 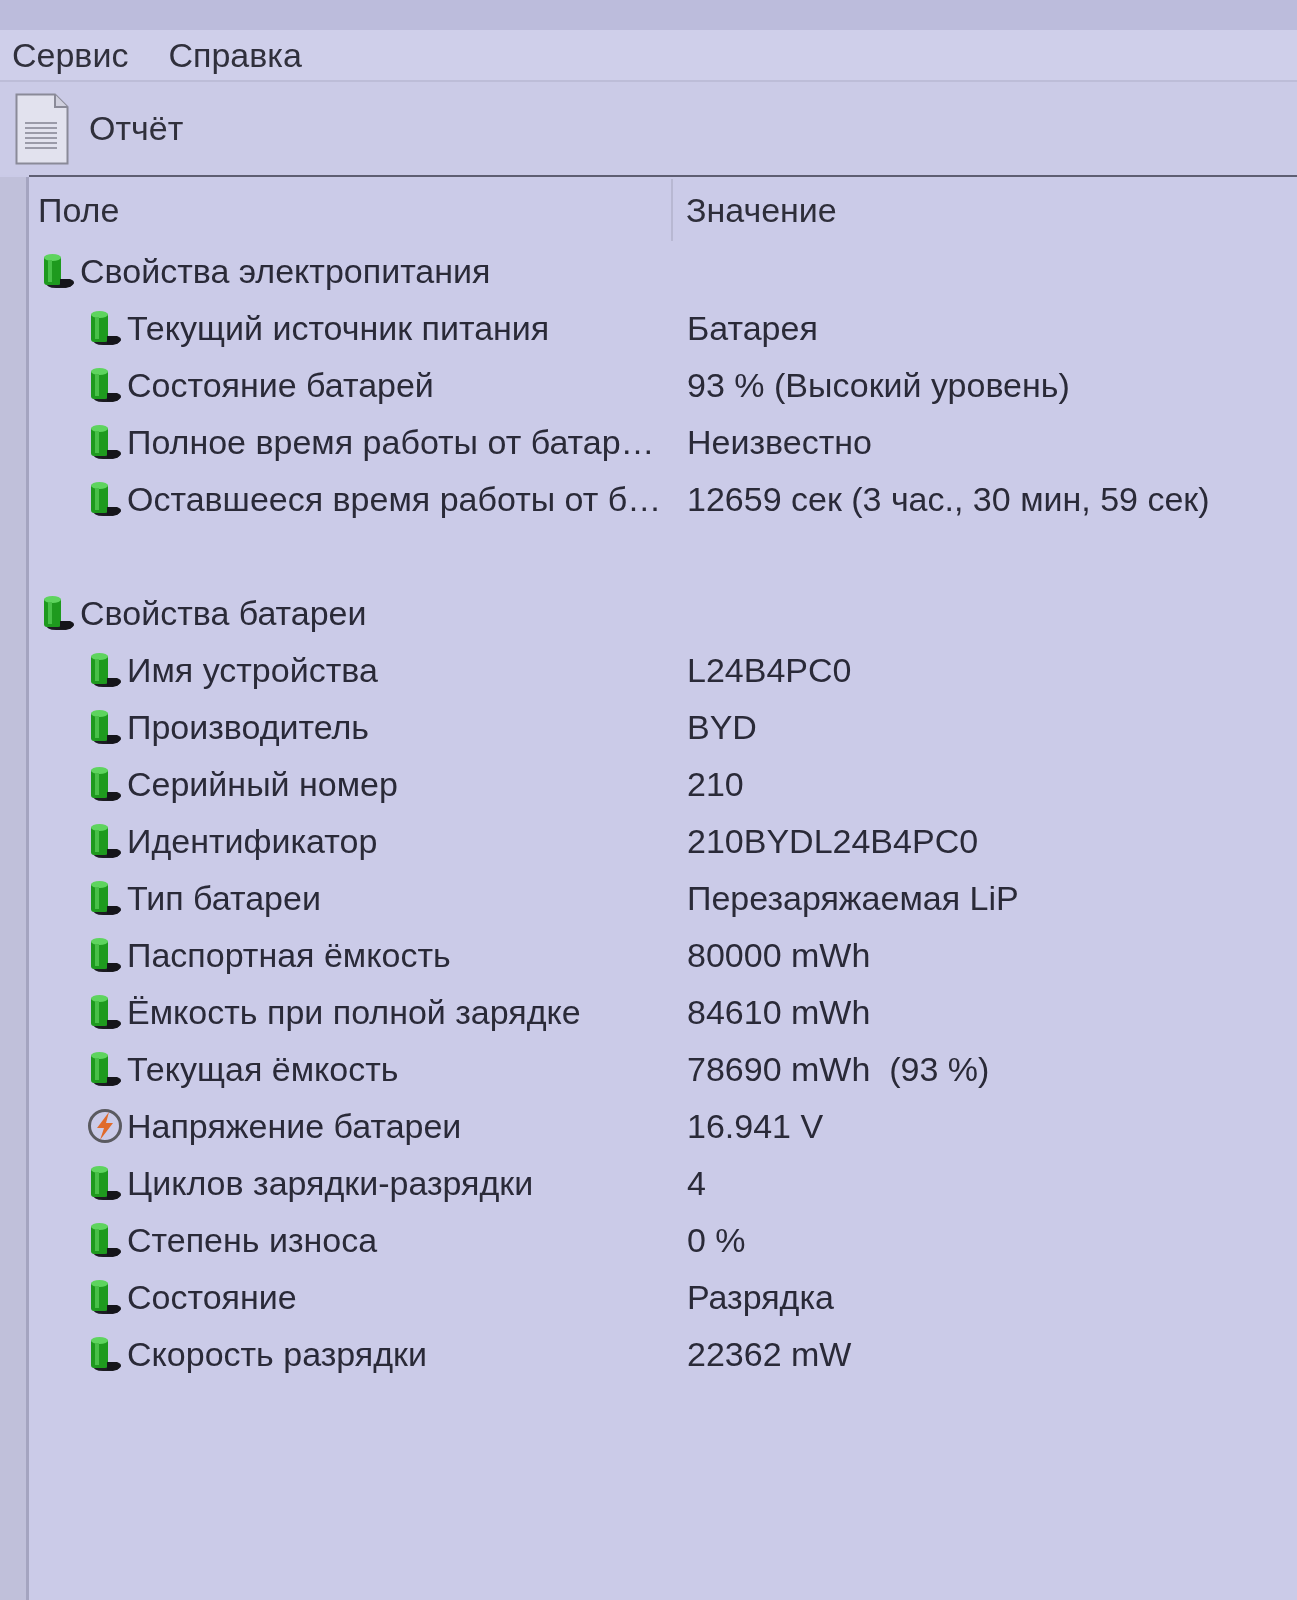 What do you see at coordinates (769, 1354) in the screenshot?
I see `field-value: 22362 mW` at bounding box center [769, 1354].